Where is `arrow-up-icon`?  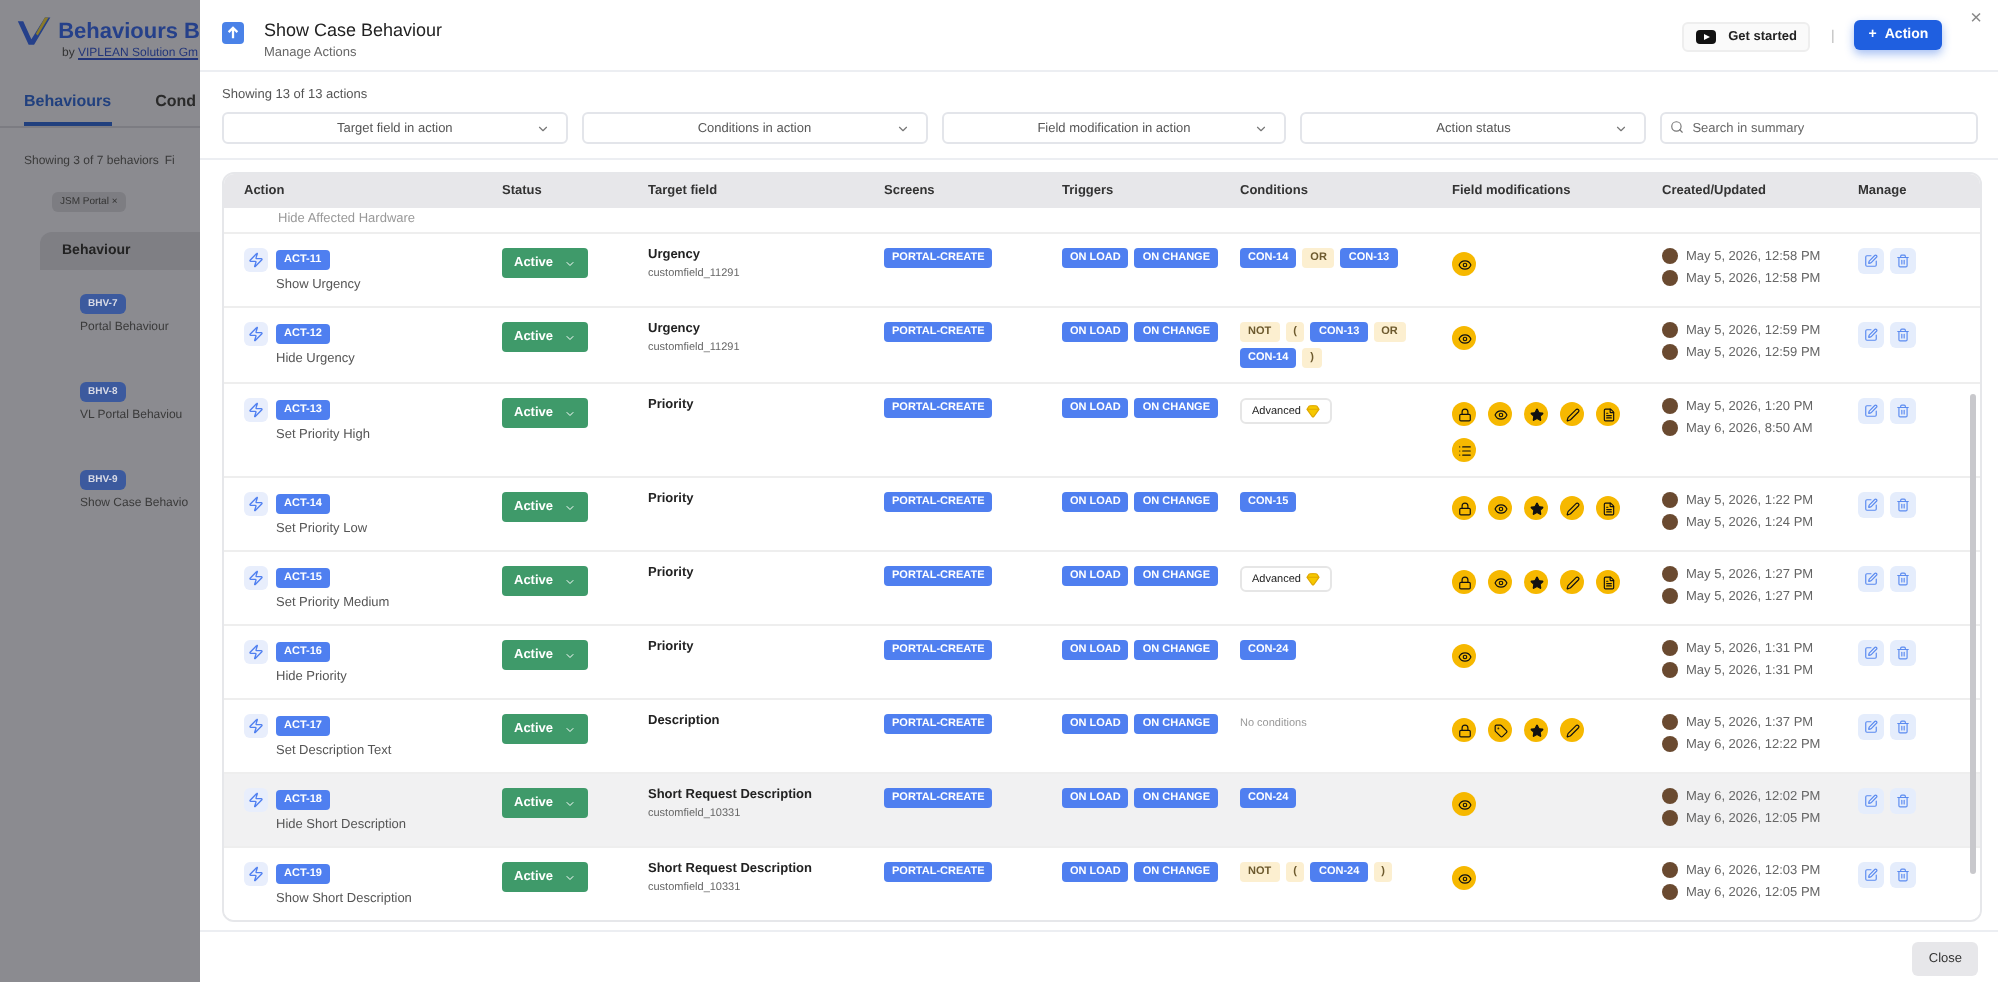
arrow-up-icon is located at coordinates (233, 33).